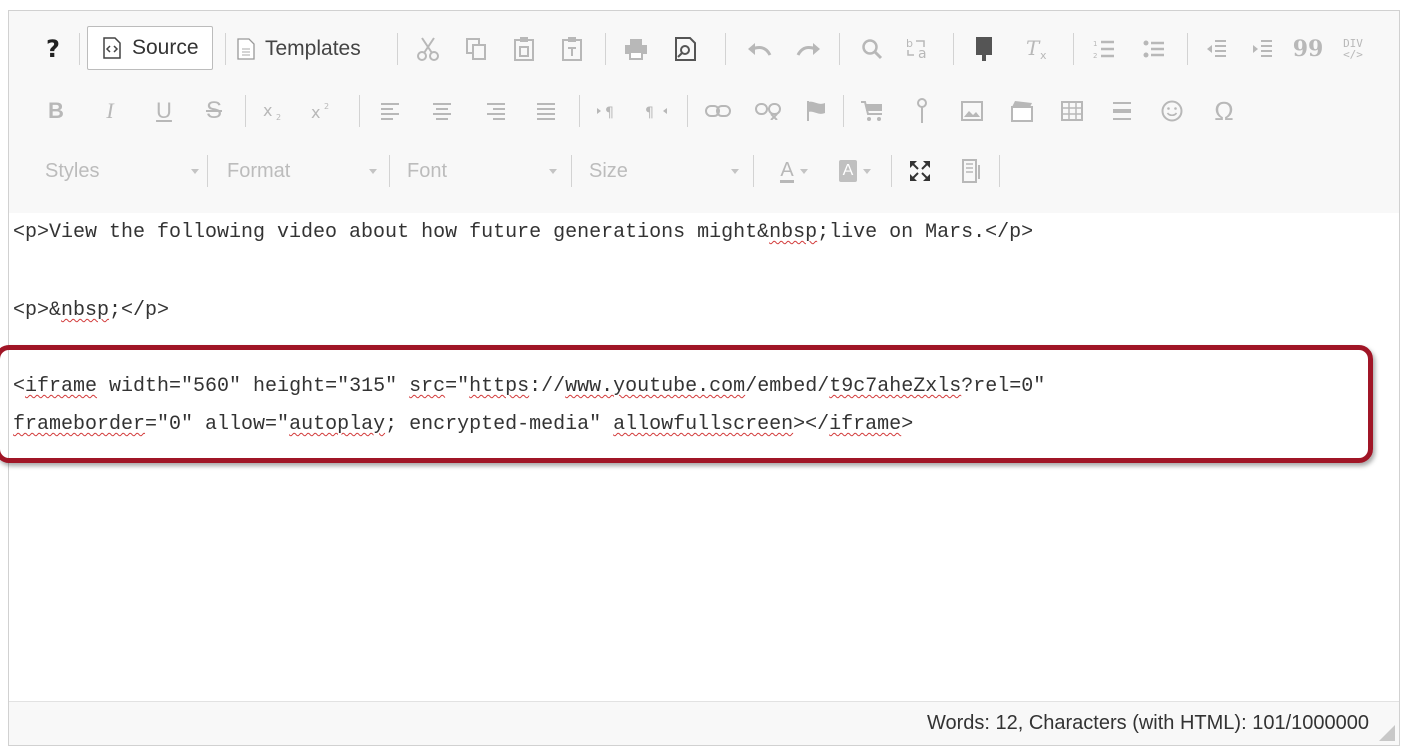  What do you see at coordinates (322, 111) in the screenshot?
I see `superscript-icon: x2` at bounding box center [322, 111].